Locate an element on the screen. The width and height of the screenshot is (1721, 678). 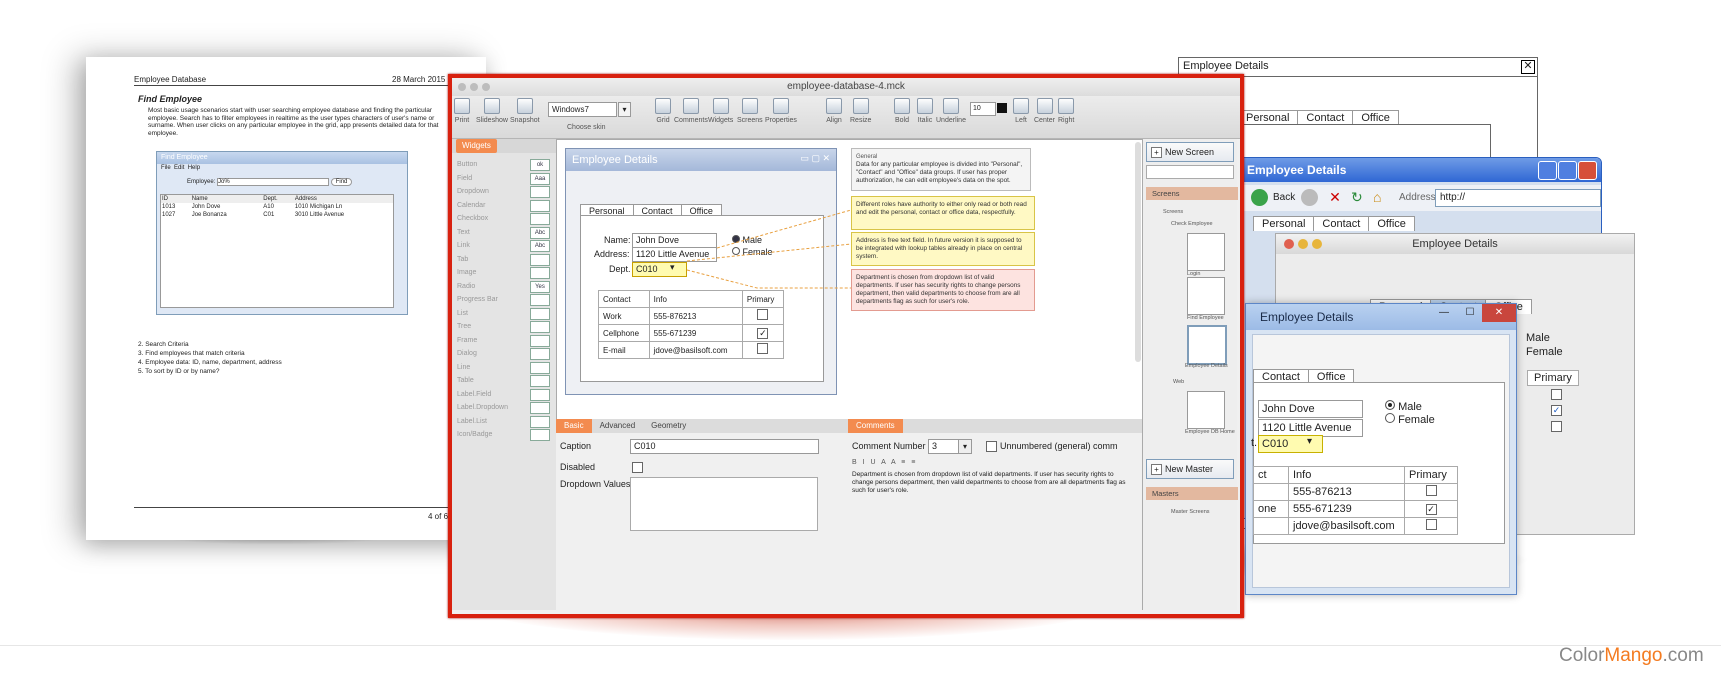
widget-item: Field is located at coordinates (464, 178).